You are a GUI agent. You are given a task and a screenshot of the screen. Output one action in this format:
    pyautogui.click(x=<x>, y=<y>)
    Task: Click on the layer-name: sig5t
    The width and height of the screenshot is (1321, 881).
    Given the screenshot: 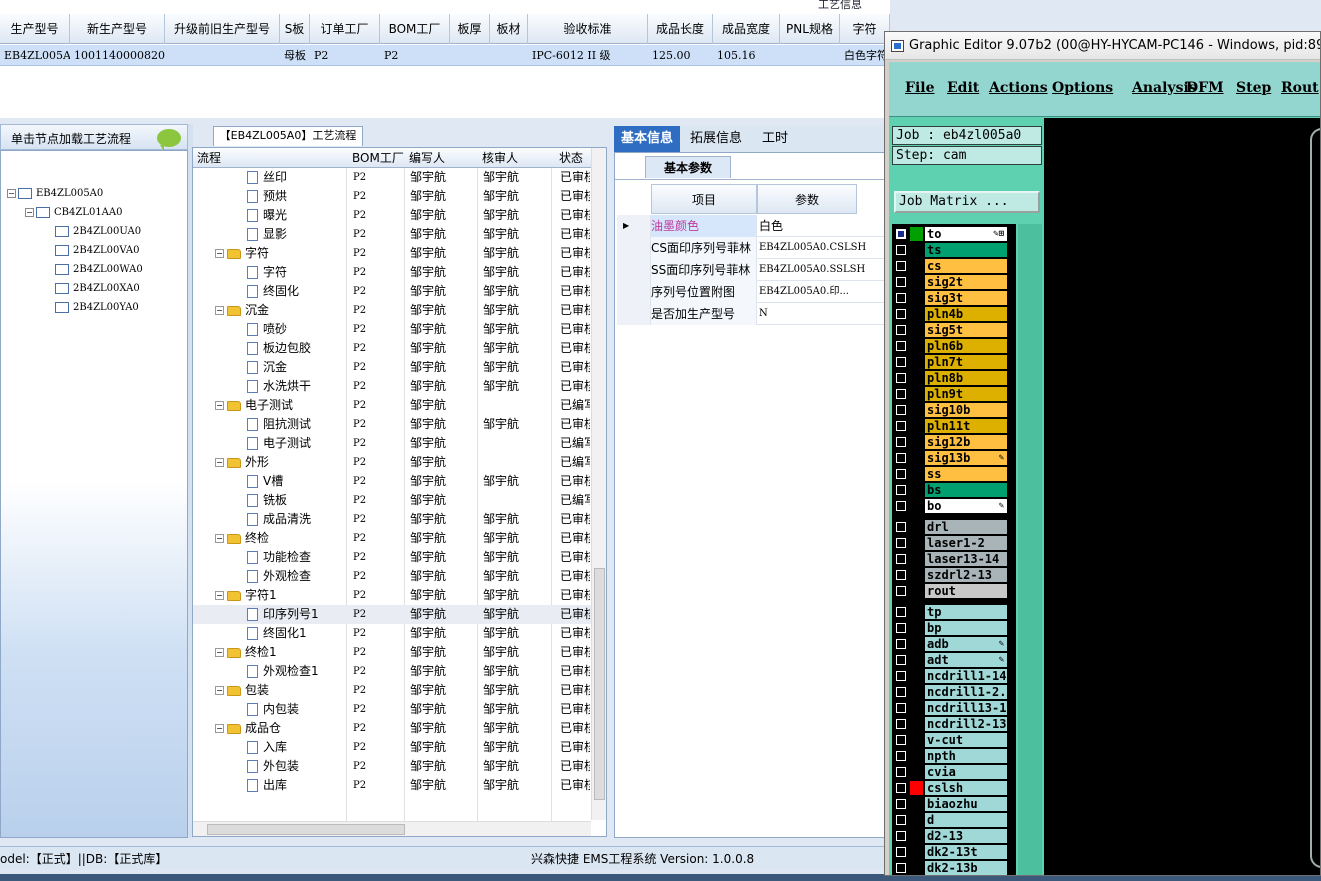 What is the action you would take?
    pyautogui.click(x=966, y=330)
    